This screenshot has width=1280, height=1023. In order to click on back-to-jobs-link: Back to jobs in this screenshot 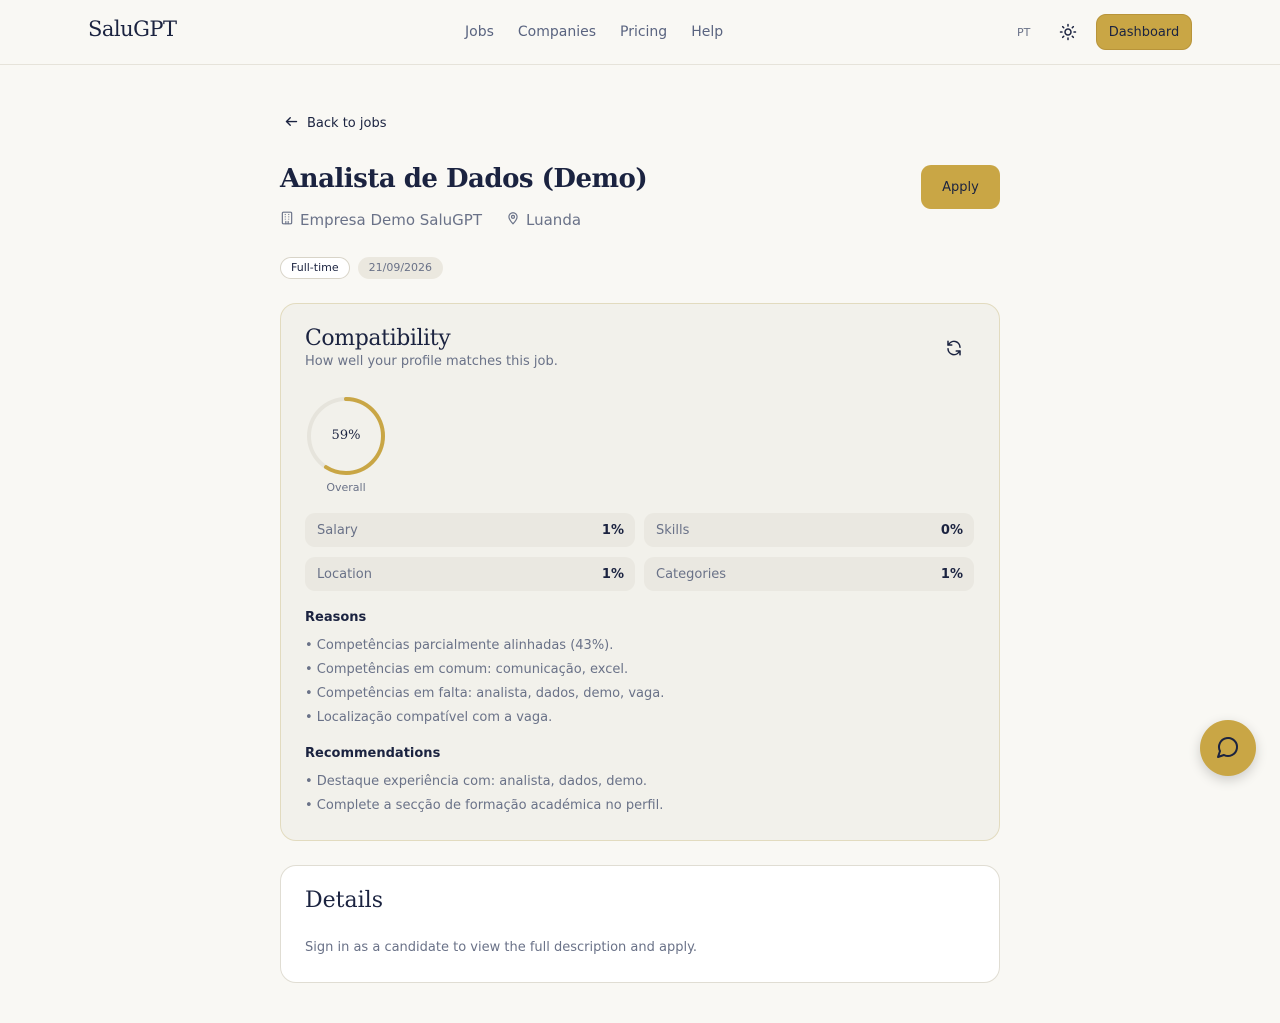, I will do `click(335, 123)`.